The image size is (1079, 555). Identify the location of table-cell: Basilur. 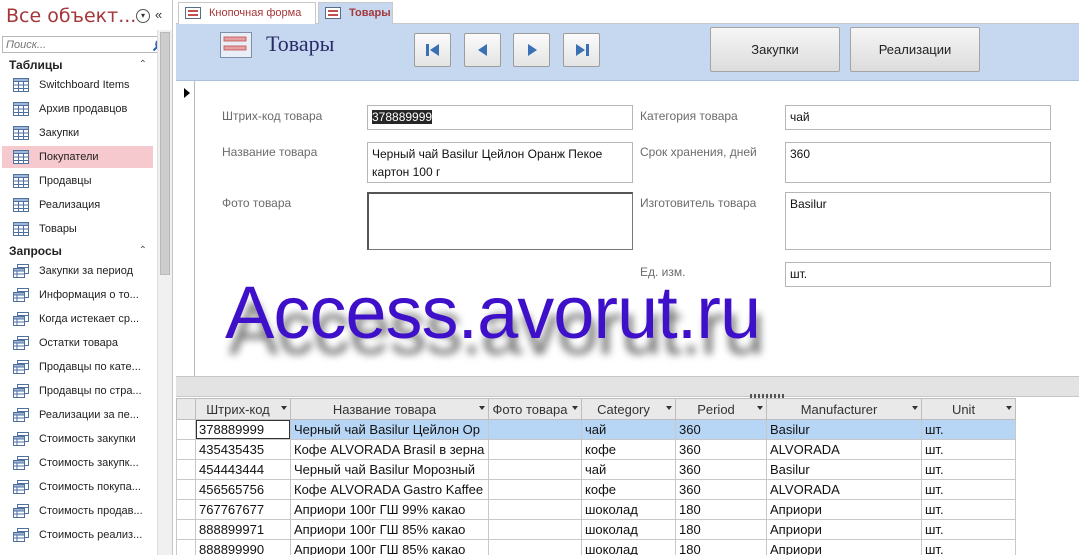
(844, 429).